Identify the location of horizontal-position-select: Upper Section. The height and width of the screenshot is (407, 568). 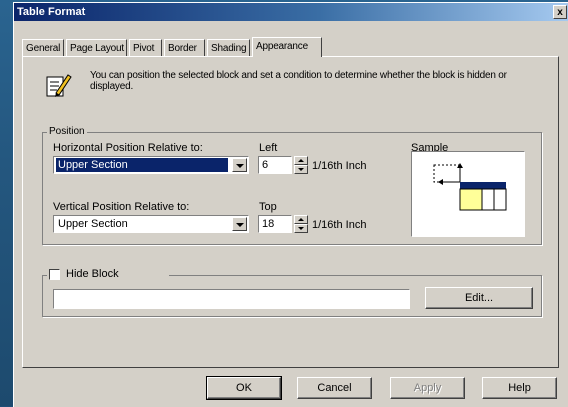
(151, 165).